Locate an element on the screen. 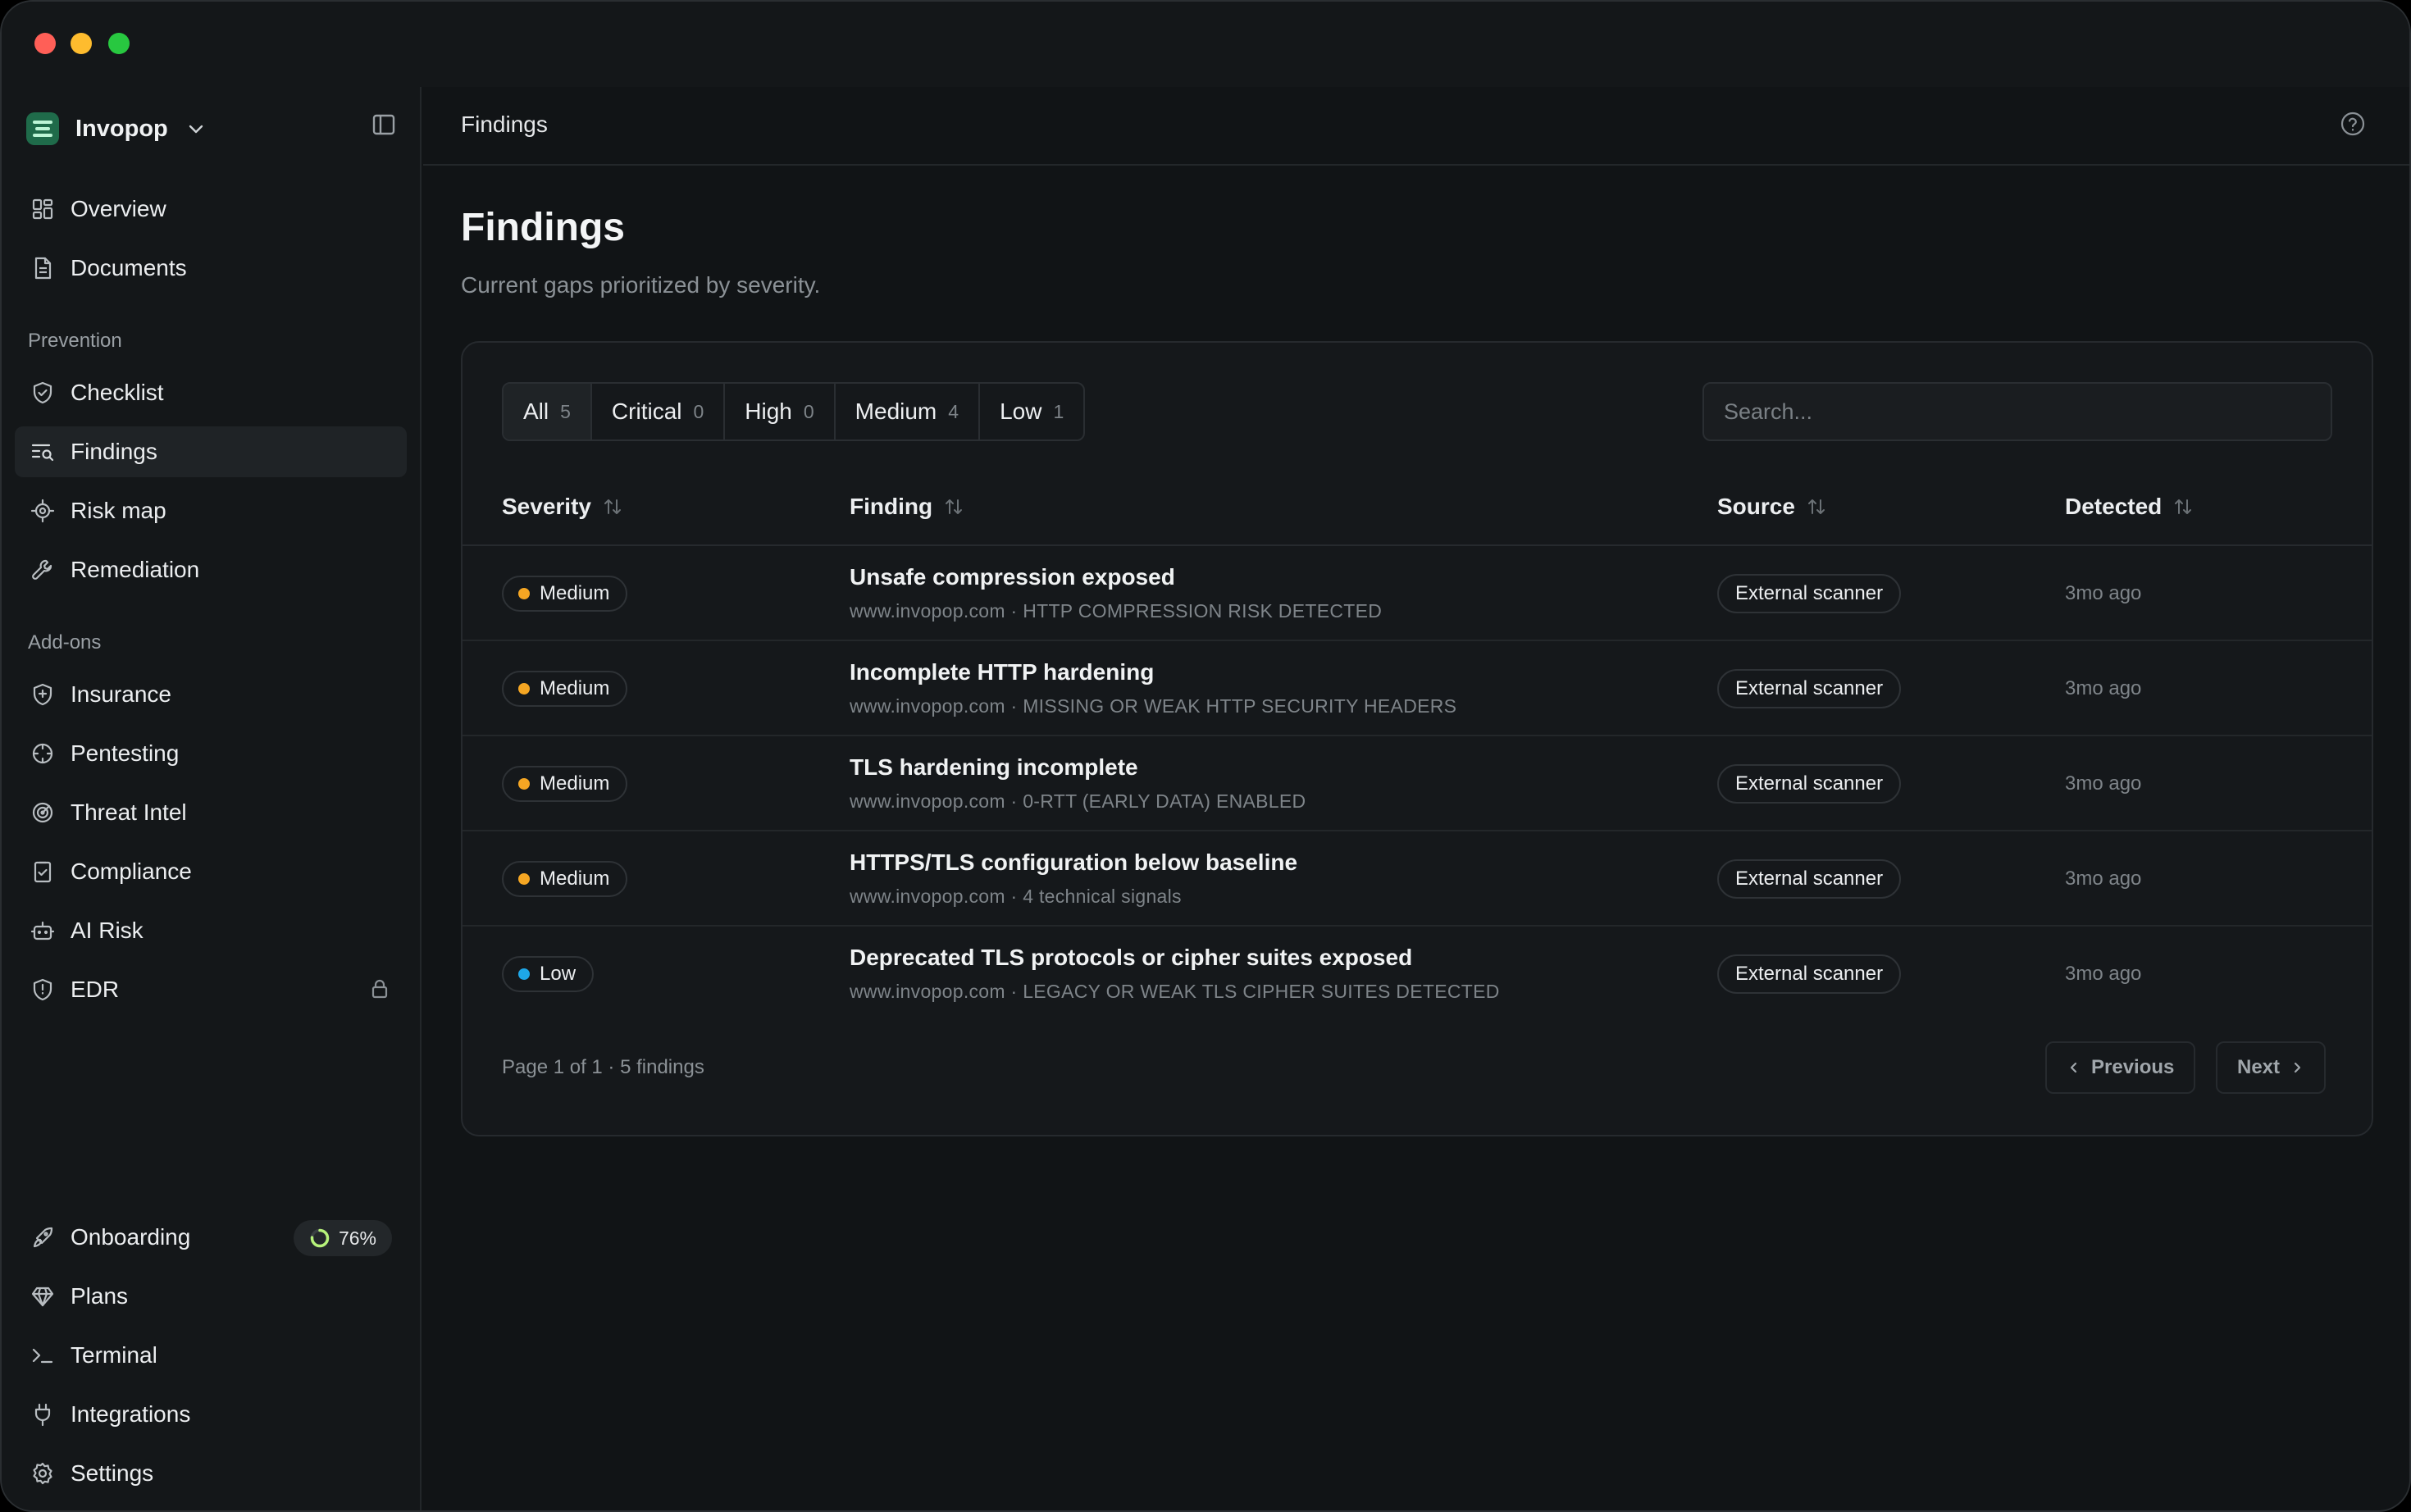  sidebar-item-ai-risk: AI Risk is located at coordinates (211, 930).